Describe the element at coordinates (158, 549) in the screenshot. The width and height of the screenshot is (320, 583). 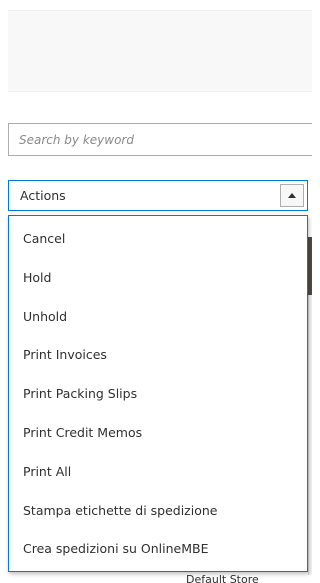
I see `menu-item-crea-spedizioni: Crea spedizioni su OnlineMBE` at that location.